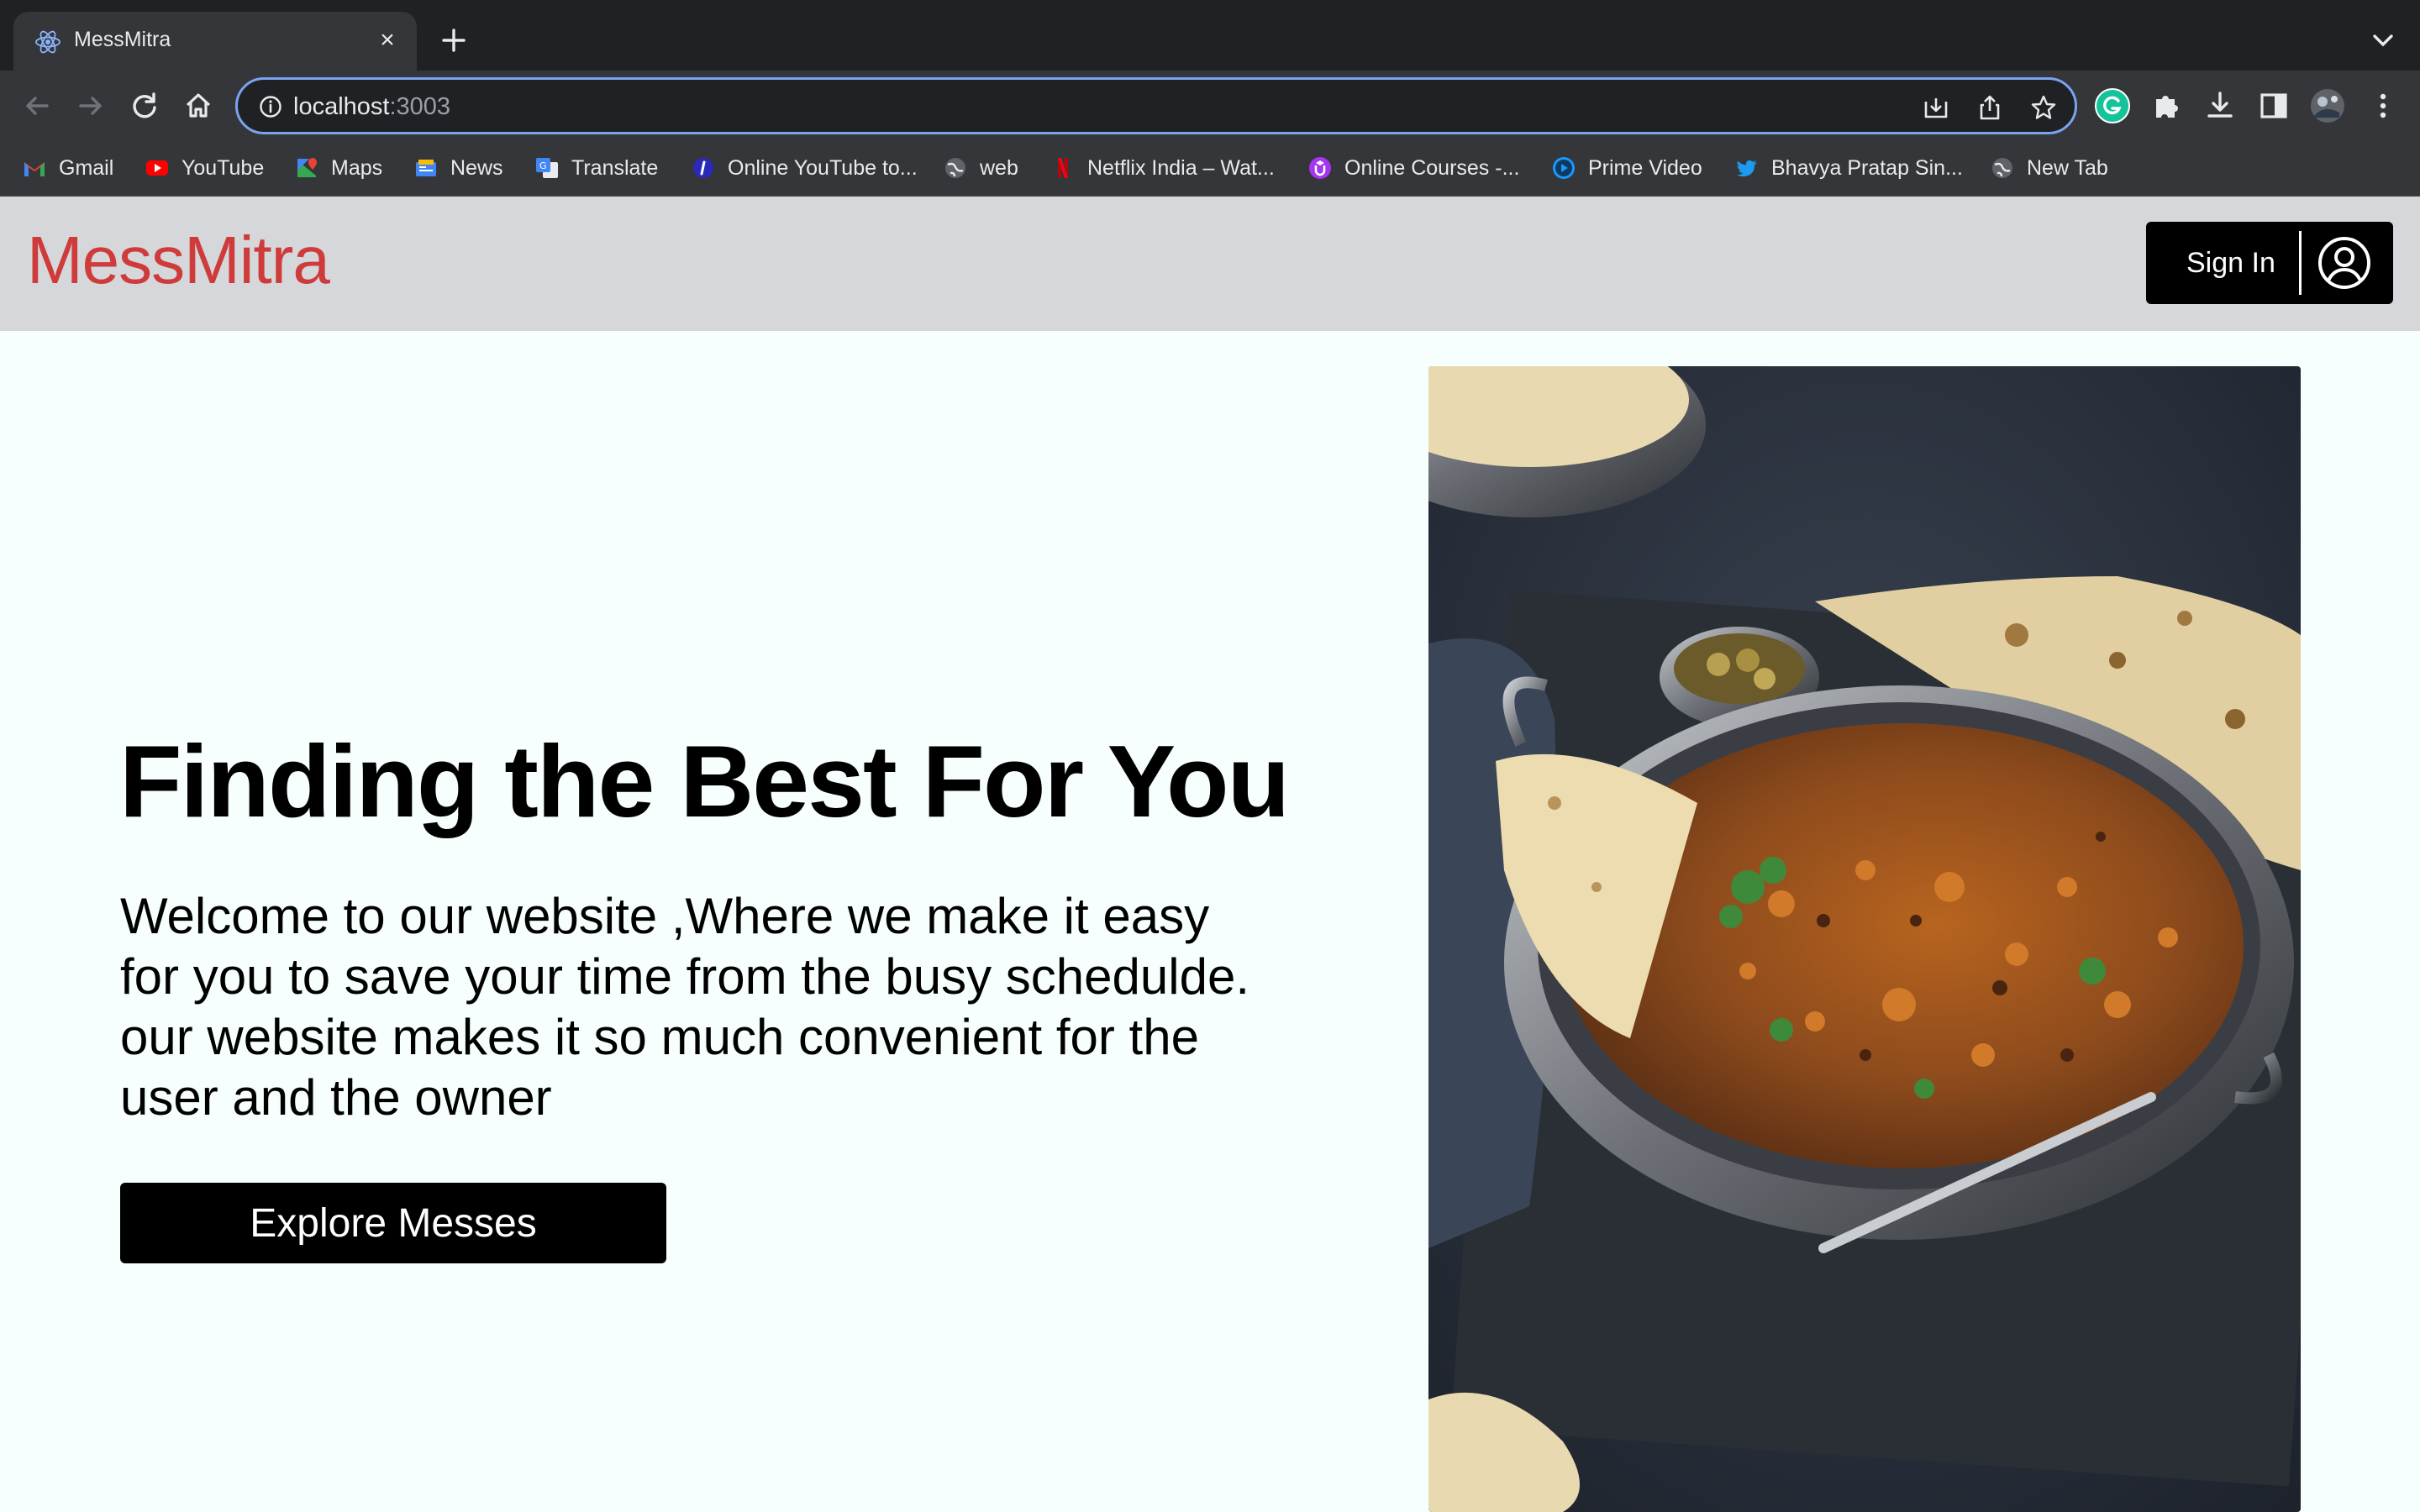 The height and width of the screenshot is (1512, 2420). I want to click on bookmark-news: News, so click(458, 168).